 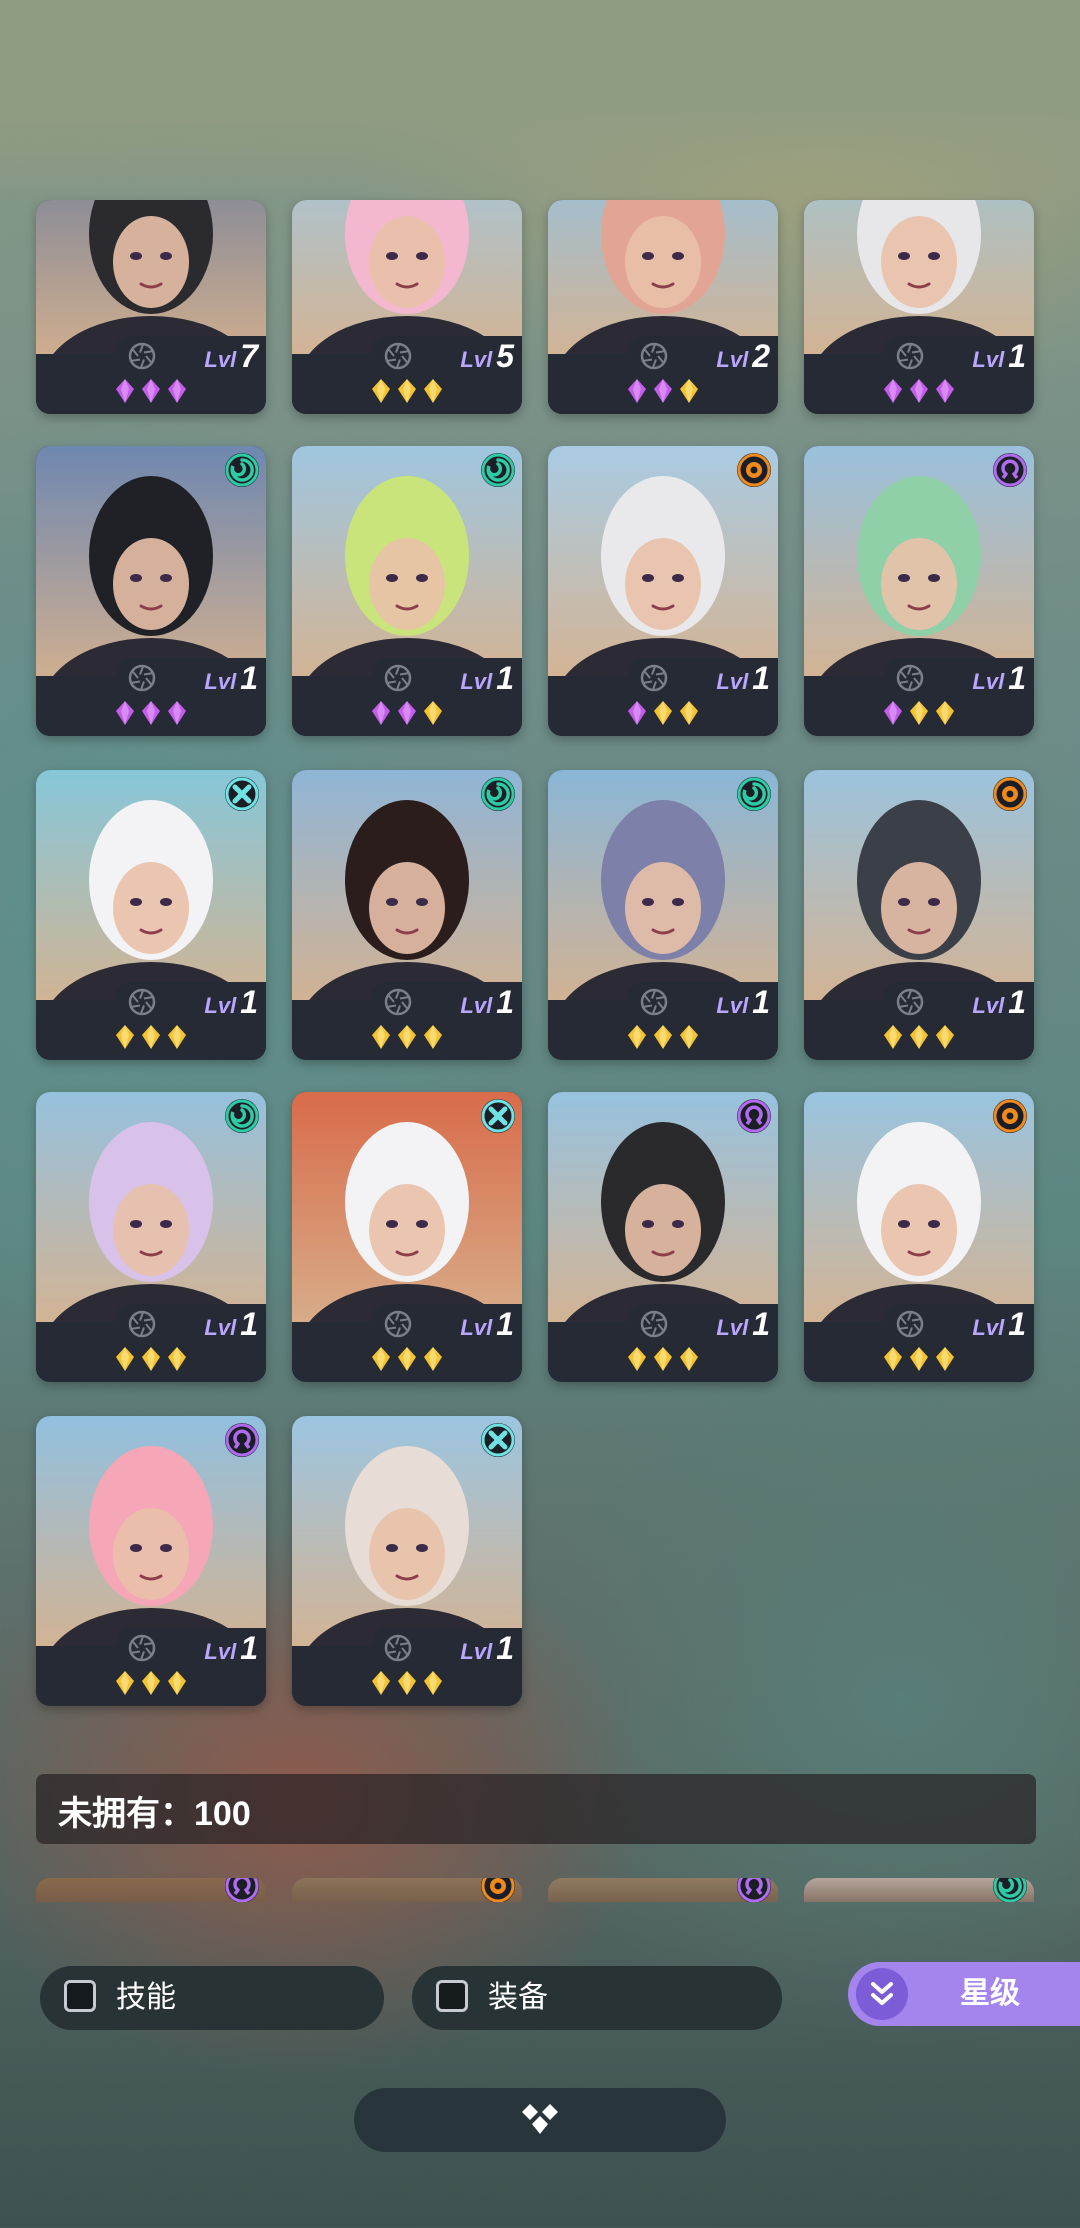 What do you see at coordinates (407, 307) in the screenshot?
I see `hero-card: Lvl 5` at bounding box center [407, 307].